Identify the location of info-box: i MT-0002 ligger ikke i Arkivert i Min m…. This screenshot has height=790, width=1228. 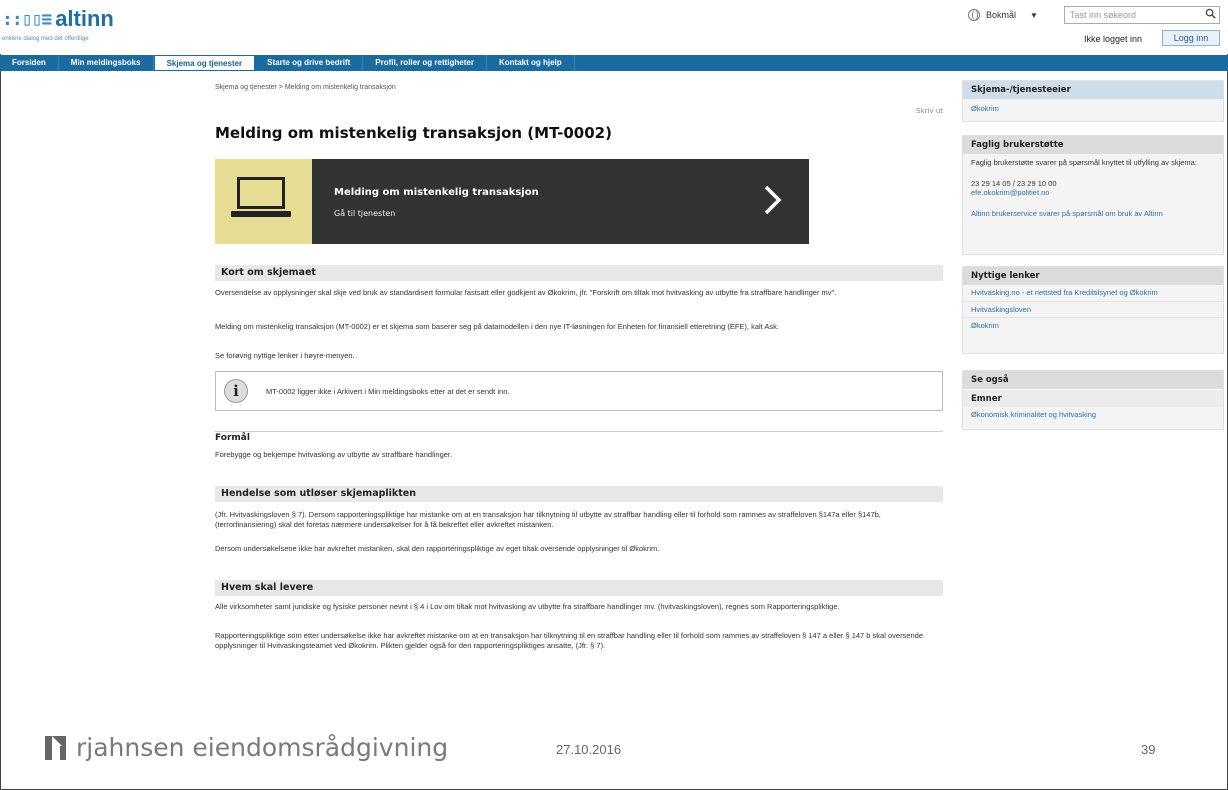
(579, 391).